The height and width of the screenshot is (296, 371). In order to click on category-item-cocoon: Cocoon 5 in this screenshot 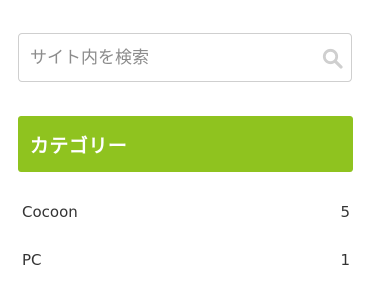, I will do `click(185, 212)`.